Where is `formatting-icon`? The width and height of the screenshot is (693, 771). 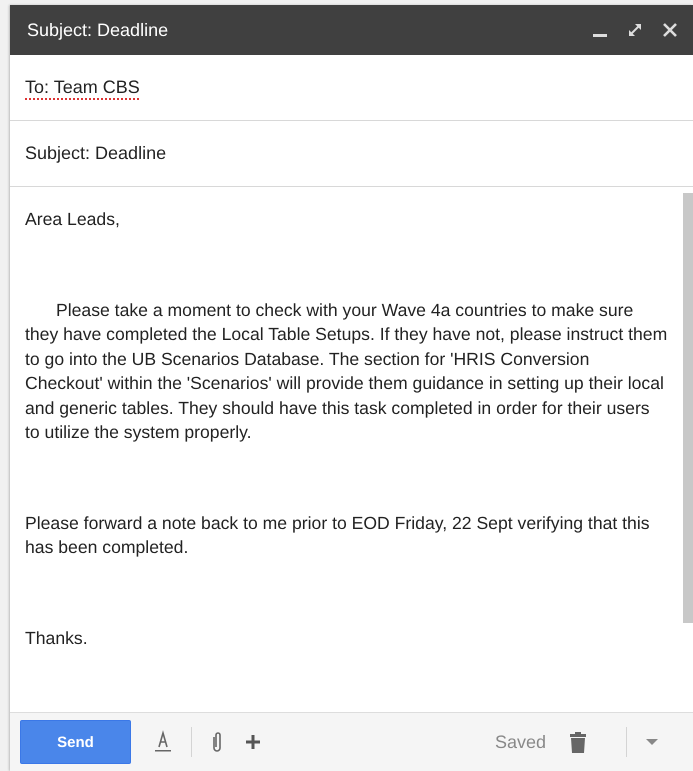 formatting-icon is located at coordinates (163, 742).